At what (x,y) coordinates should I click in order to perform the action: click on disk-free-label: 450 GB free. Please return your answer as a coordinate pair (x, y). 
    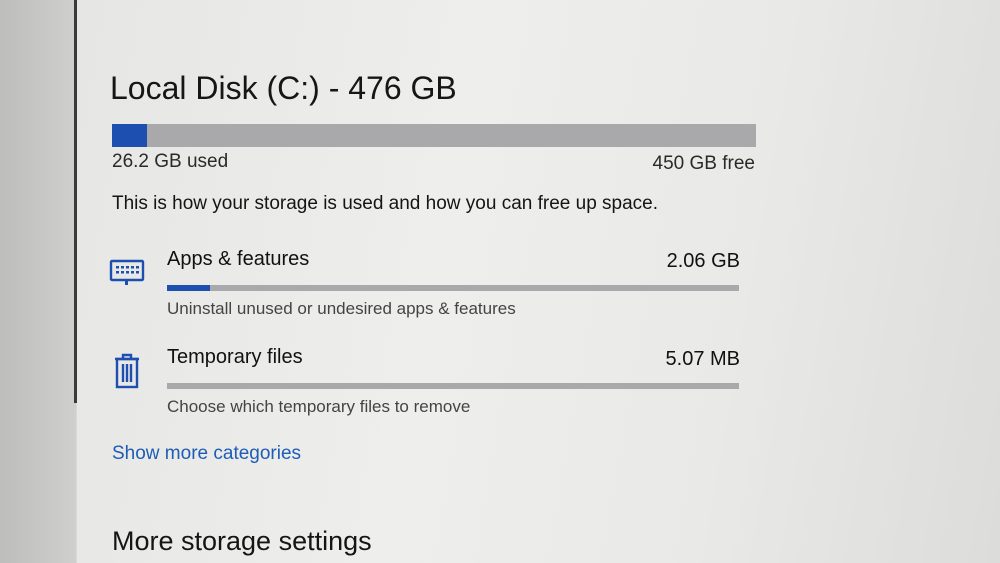
    Looking at the image, I should click on (703, 163).